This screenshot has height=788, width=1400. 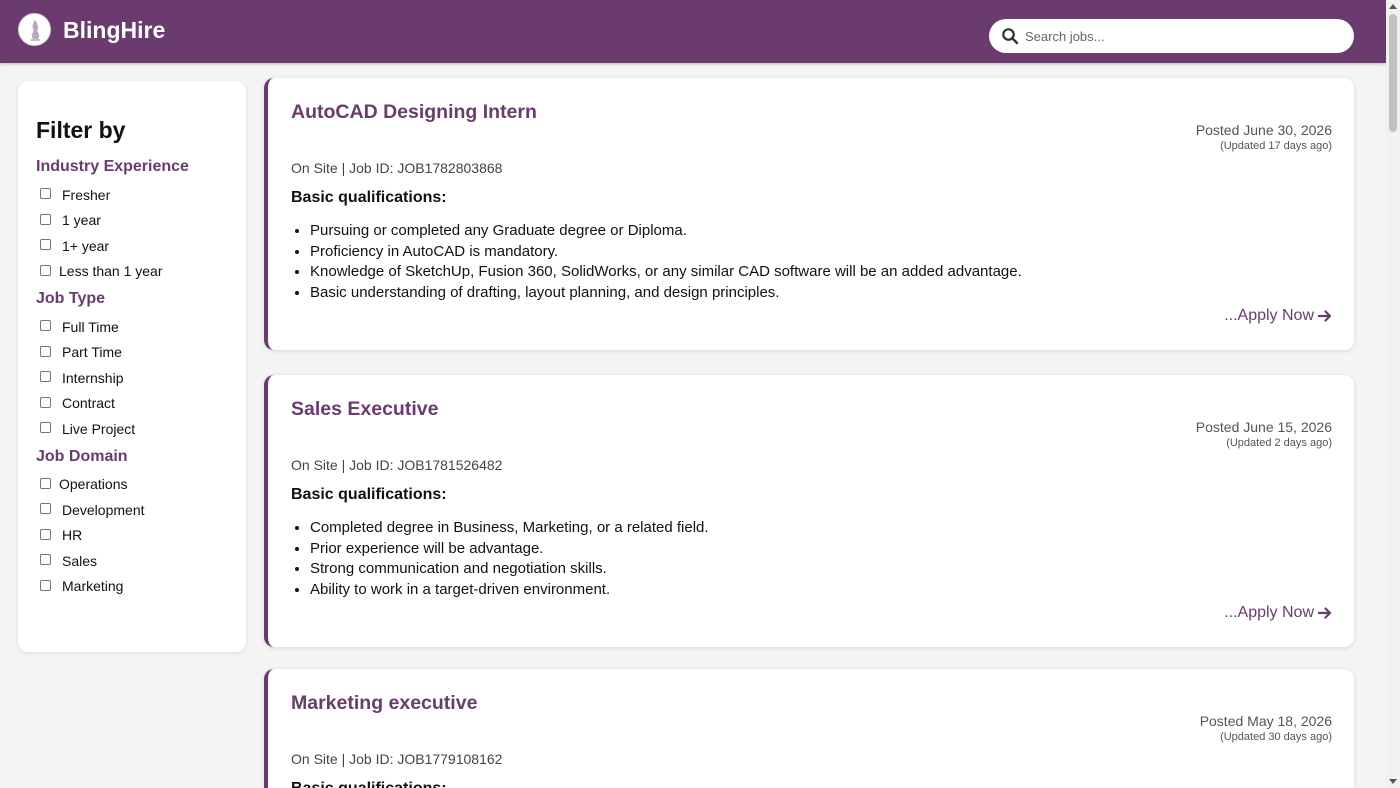 What do you see at coordinates (103, 509) in the screenshot?
I see `filter-option-label: Development` at bounding box center [103, 509].